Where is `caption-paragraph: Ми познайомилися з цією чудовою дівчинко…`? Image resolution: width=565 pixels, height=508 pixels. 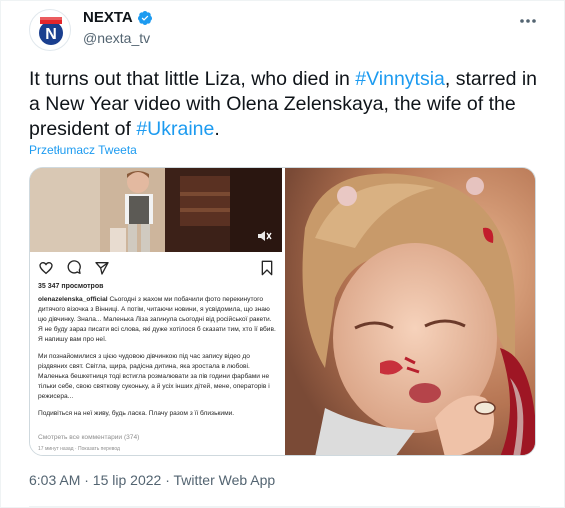
caption-paragraph: Ми познайомилися з цією чудовою дівчинко… is located at coordinates (154, 376).